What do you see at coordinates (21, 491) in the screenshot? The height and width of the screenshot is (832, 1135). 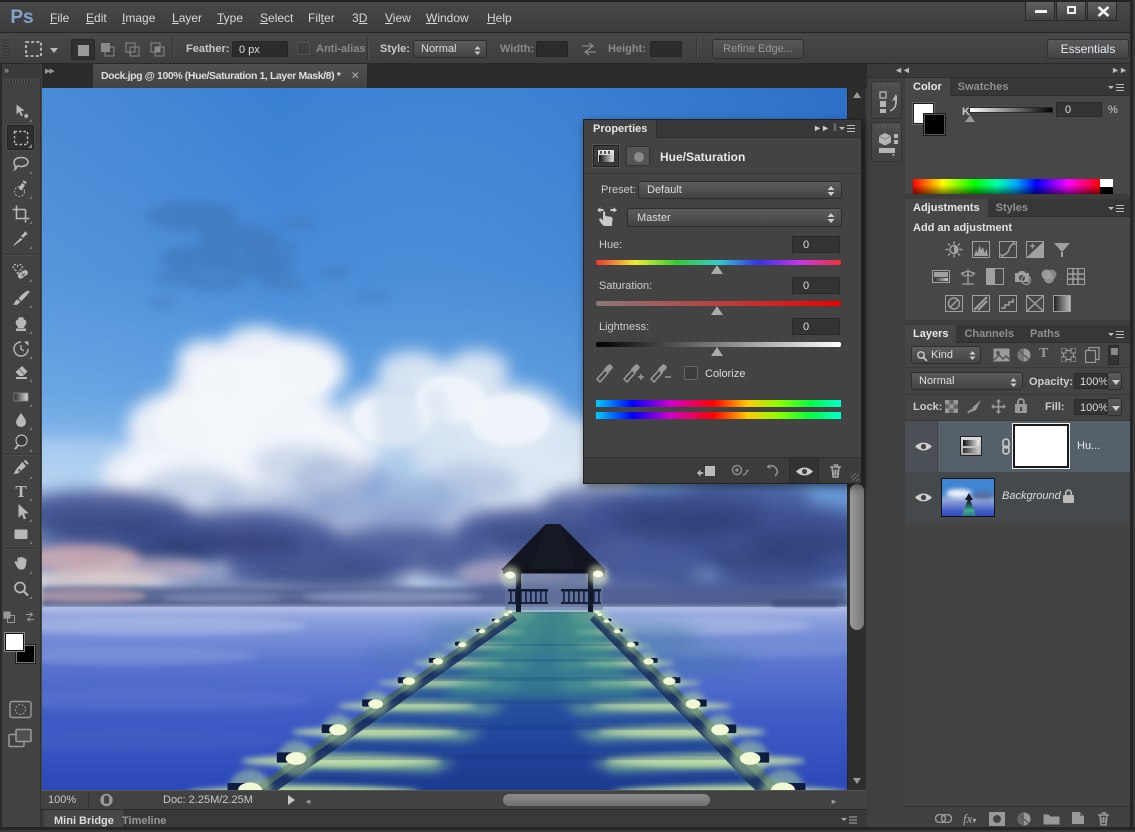 I see `svg-text: T` at bounding box center [21, 491].